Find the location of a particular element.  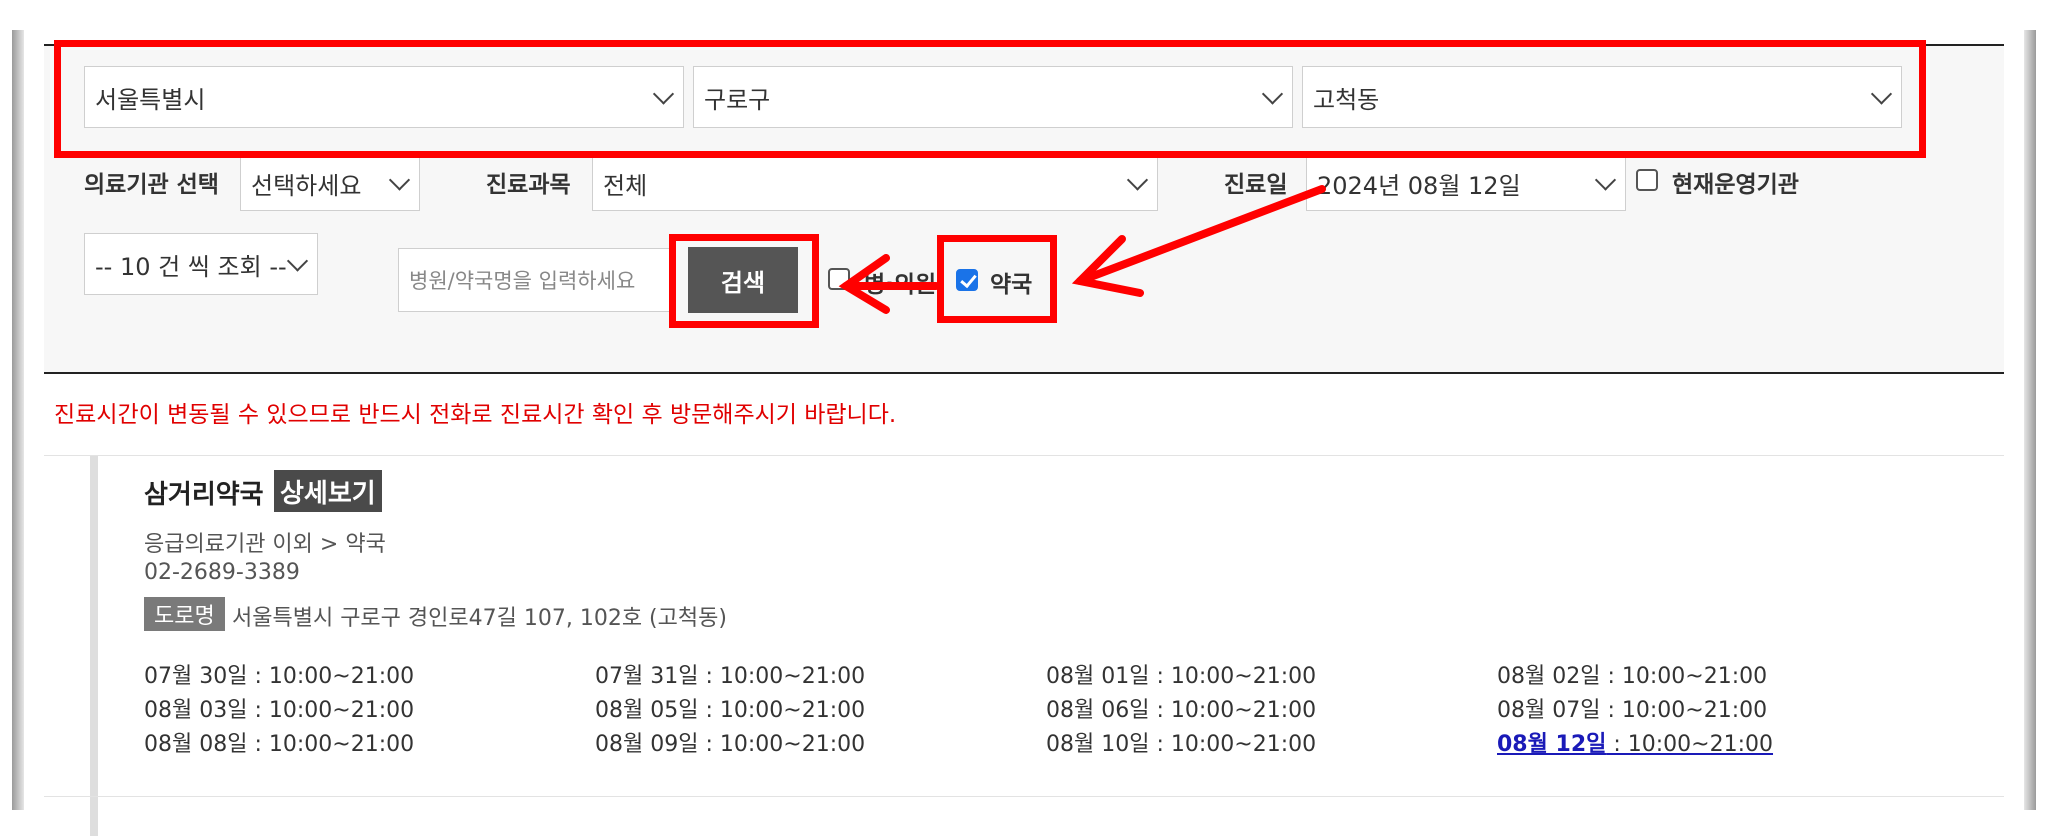

result-left-bar is located at coordinates (94, 646).